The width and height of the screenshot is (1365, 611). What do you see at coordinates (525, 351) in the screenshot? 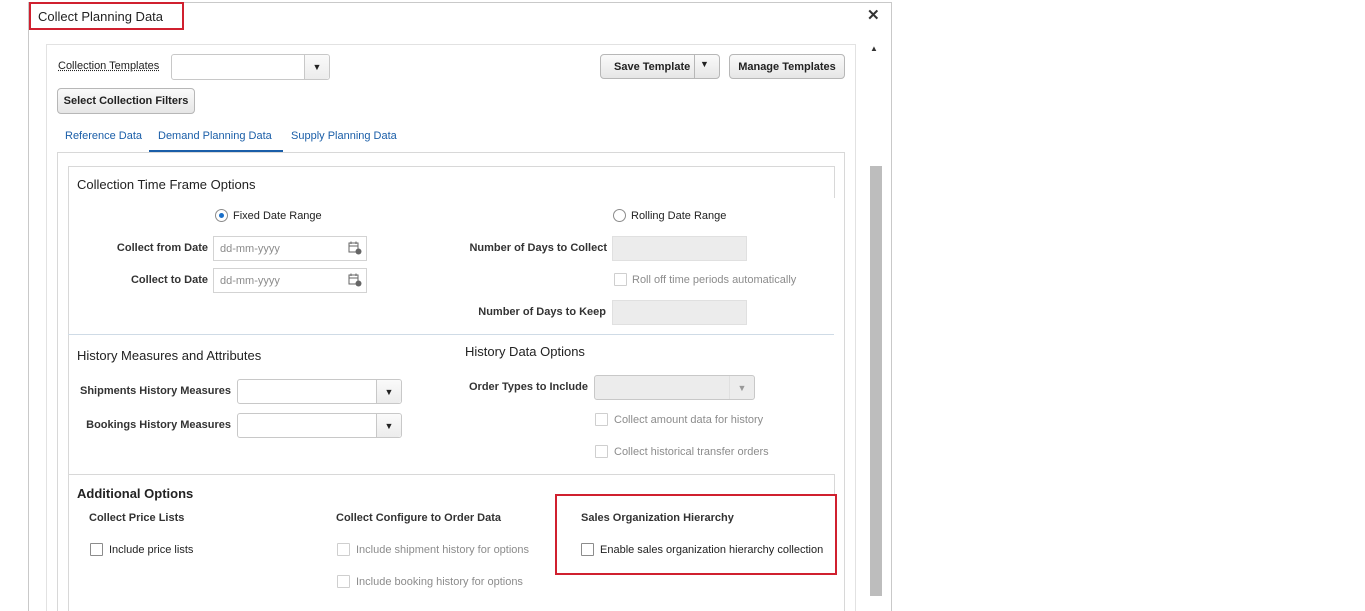
I see `history-data-options-title: History Data Options` at bounding box center [525, 351].